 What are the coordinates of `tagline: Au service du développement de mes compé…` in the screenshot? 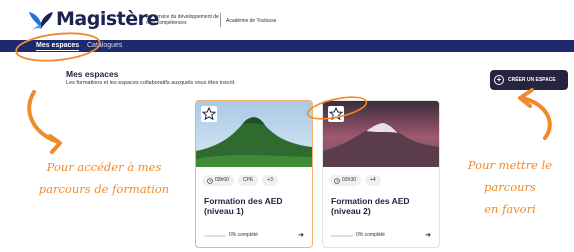 It's located at (182, 20).